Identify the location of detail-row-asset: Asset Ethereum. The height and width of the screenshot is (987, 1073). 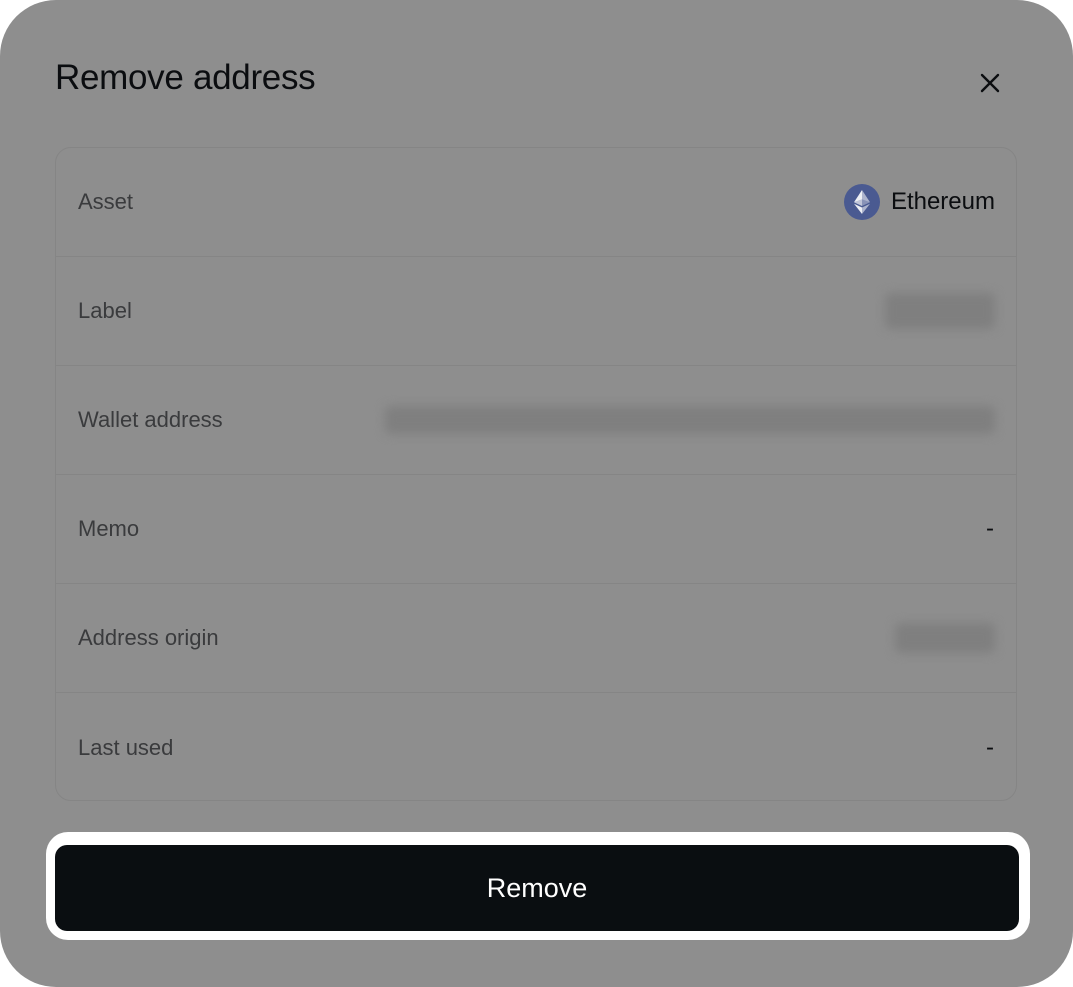
(536, 202).